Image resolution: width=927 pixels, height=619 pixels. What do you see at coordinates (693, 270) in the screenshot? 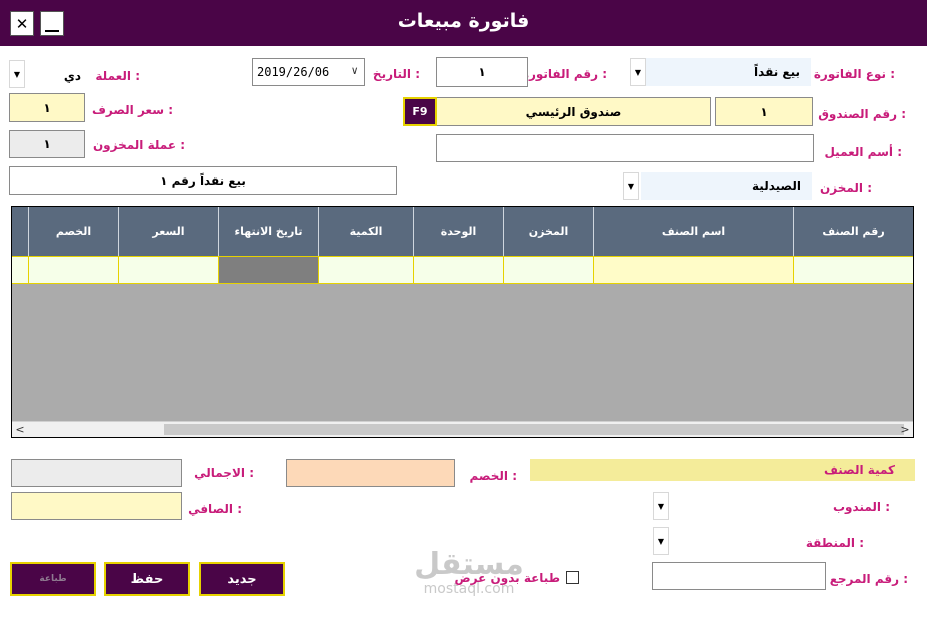
I see `cell-item-name` at bounding box center [693, 270].